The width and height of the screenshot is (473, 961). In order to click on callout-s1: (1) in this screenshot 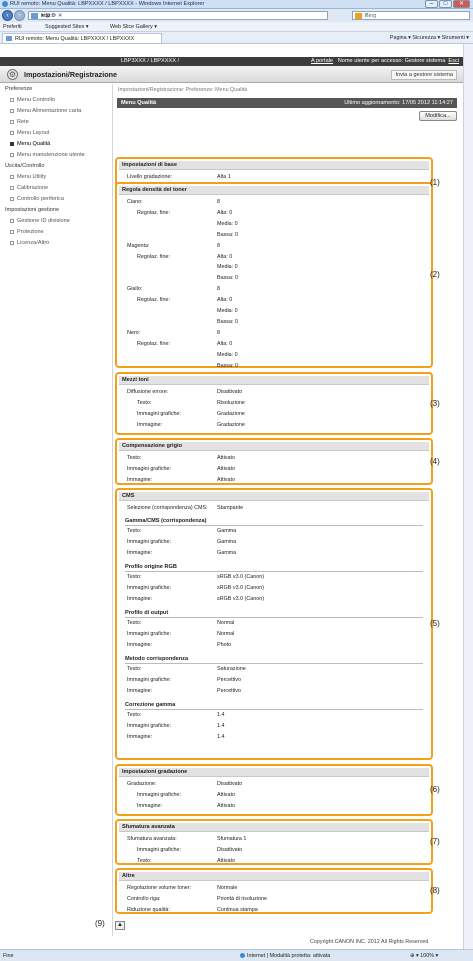, I will do `click(435, 182)`.